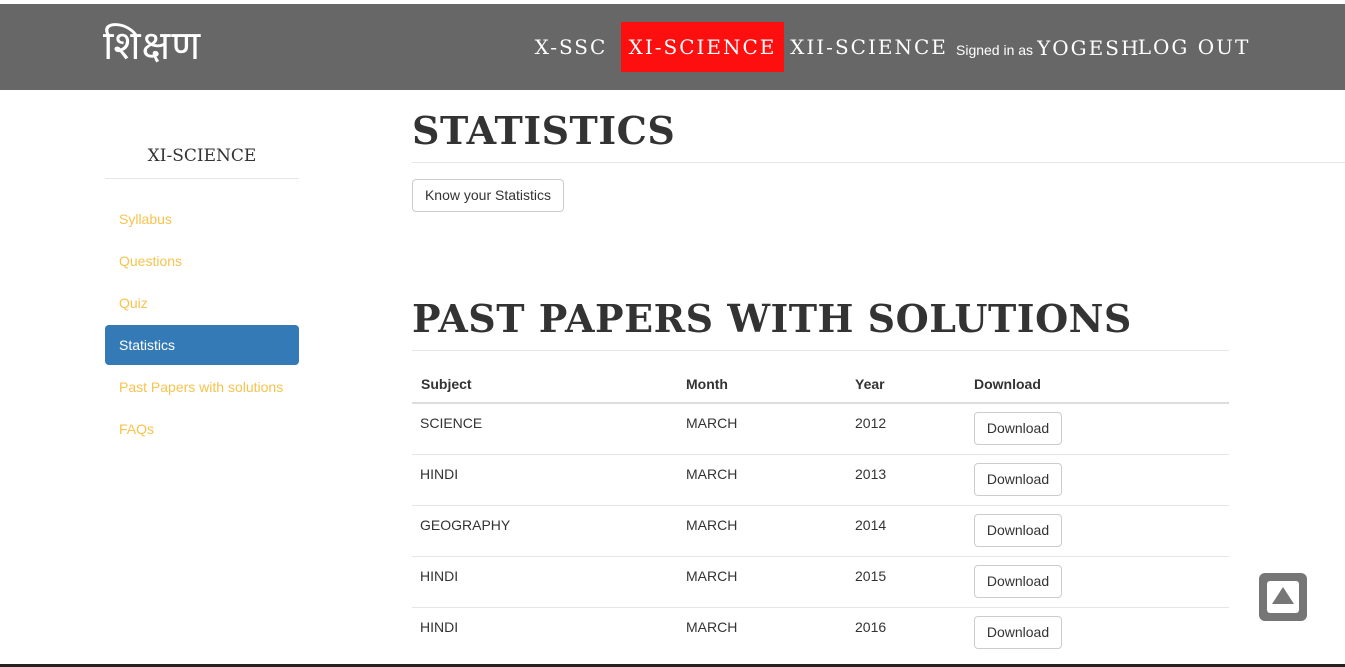 This screenshot has width=1345, height=667. I want to click on cell-subject: GEOGRAPHY, so click(465, 525).